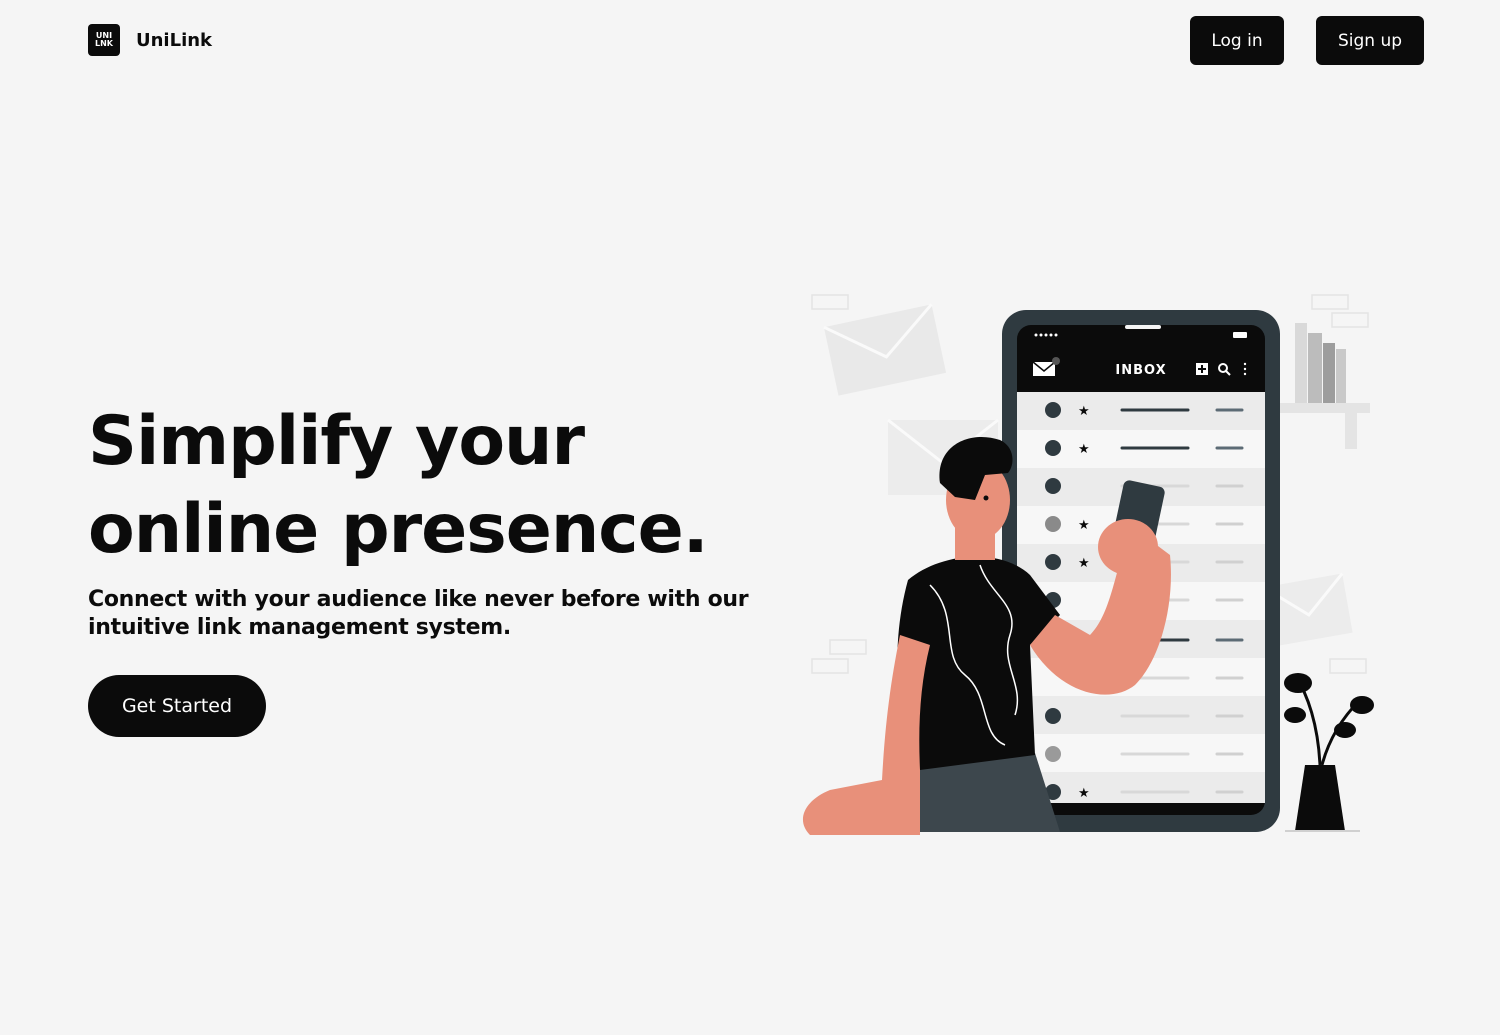 This screenshot has height=1035, width=1500. Describe the element at coordinates (104, 43) in the screenshot. I see `logo-mark-line2: LNK` at that location.